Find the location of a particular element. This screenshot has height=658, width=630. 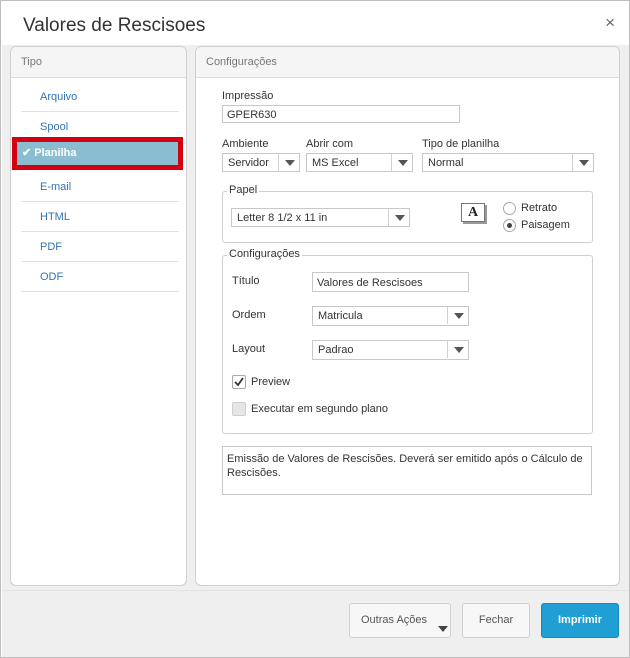

impressao-label: Impressão is located at coordinates (248, 96).